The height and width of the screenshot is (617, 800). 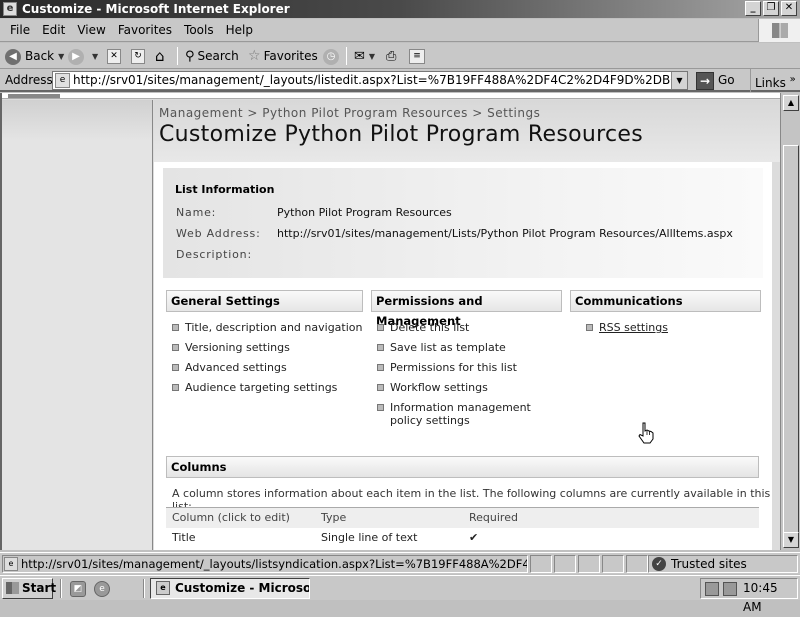 I want to click on communications-list: RSS settings, so click(x=626, y=331).